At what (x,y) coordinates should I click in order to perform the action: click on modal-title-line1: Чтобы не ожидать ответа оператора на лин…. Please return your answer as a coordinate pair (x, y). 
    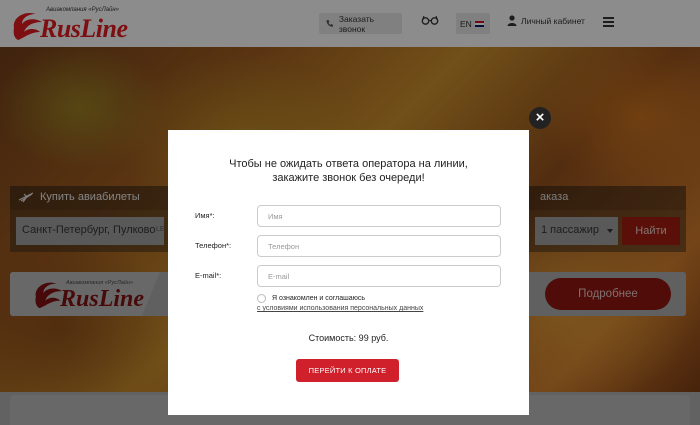
    Looking at the image, I should click on (348, 164).